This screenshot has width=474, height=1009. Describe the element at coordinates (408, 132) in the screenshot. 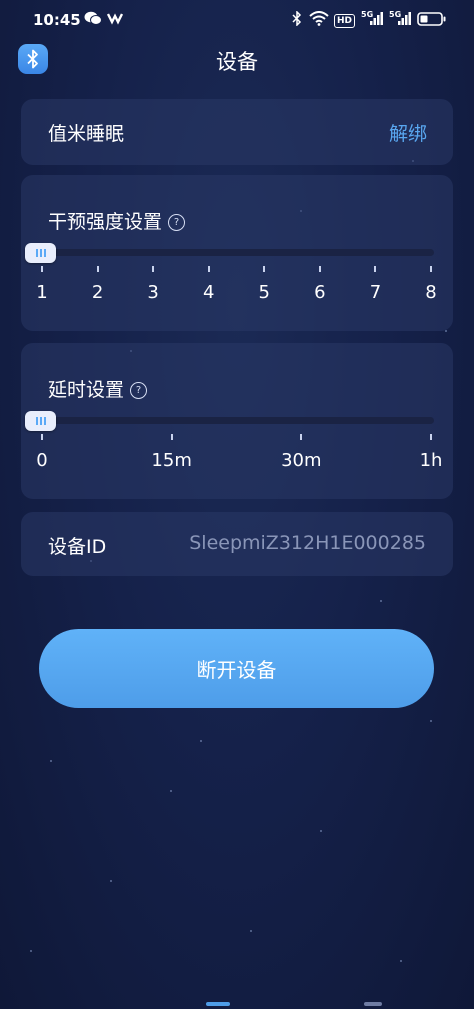

I see `unbind-button: 解绑` at that location.